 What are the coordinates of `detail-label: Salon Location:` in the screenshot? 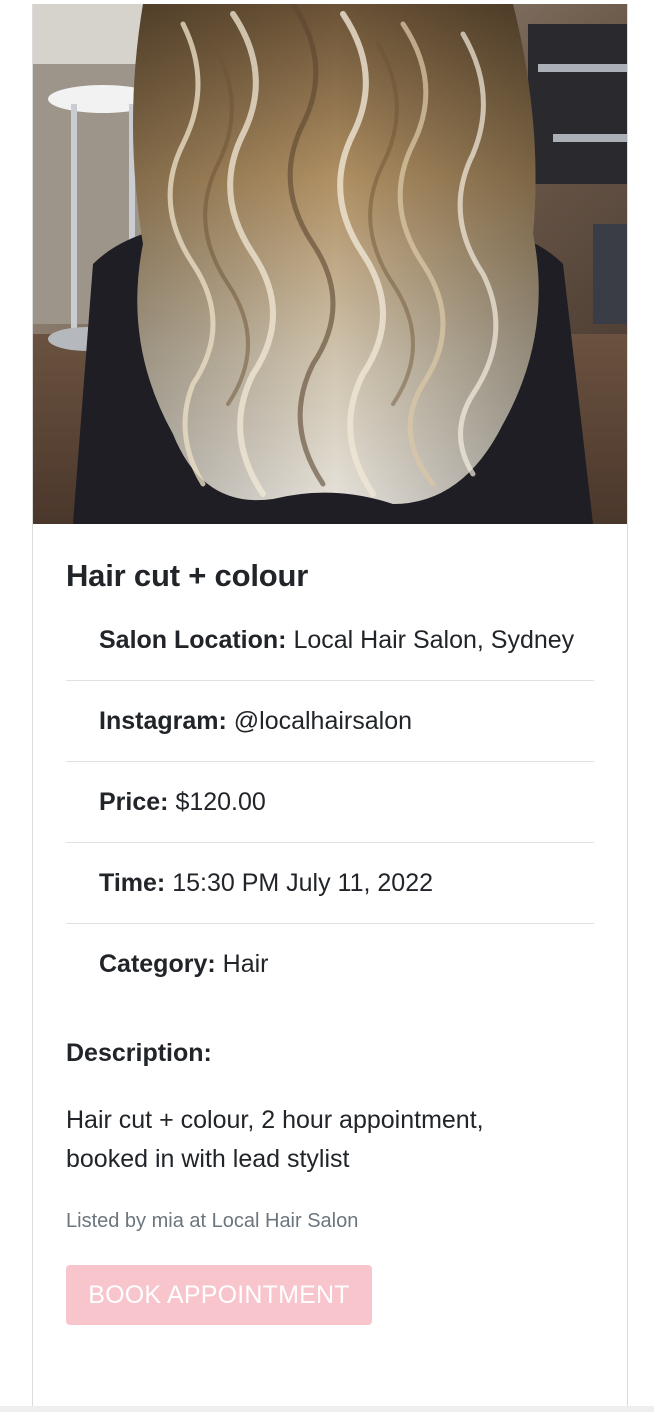 It's located at (193, 640).